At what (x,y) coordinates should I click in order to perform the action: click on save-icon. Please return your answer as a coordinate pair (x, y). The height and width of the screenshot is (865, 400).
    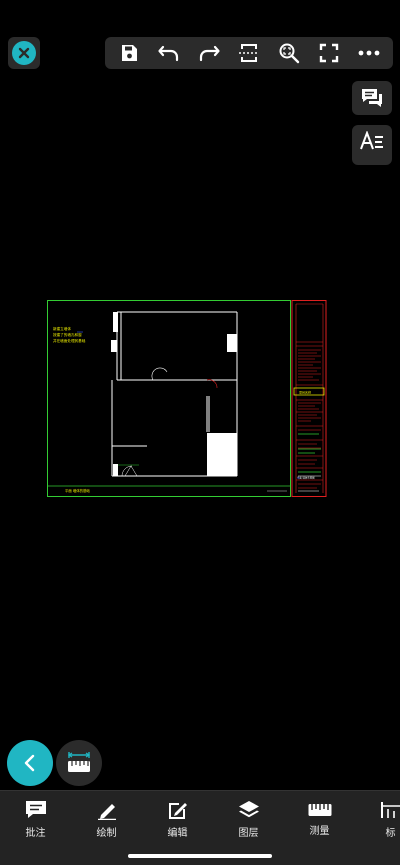
    Looking at the image, I should click on (129, 53).